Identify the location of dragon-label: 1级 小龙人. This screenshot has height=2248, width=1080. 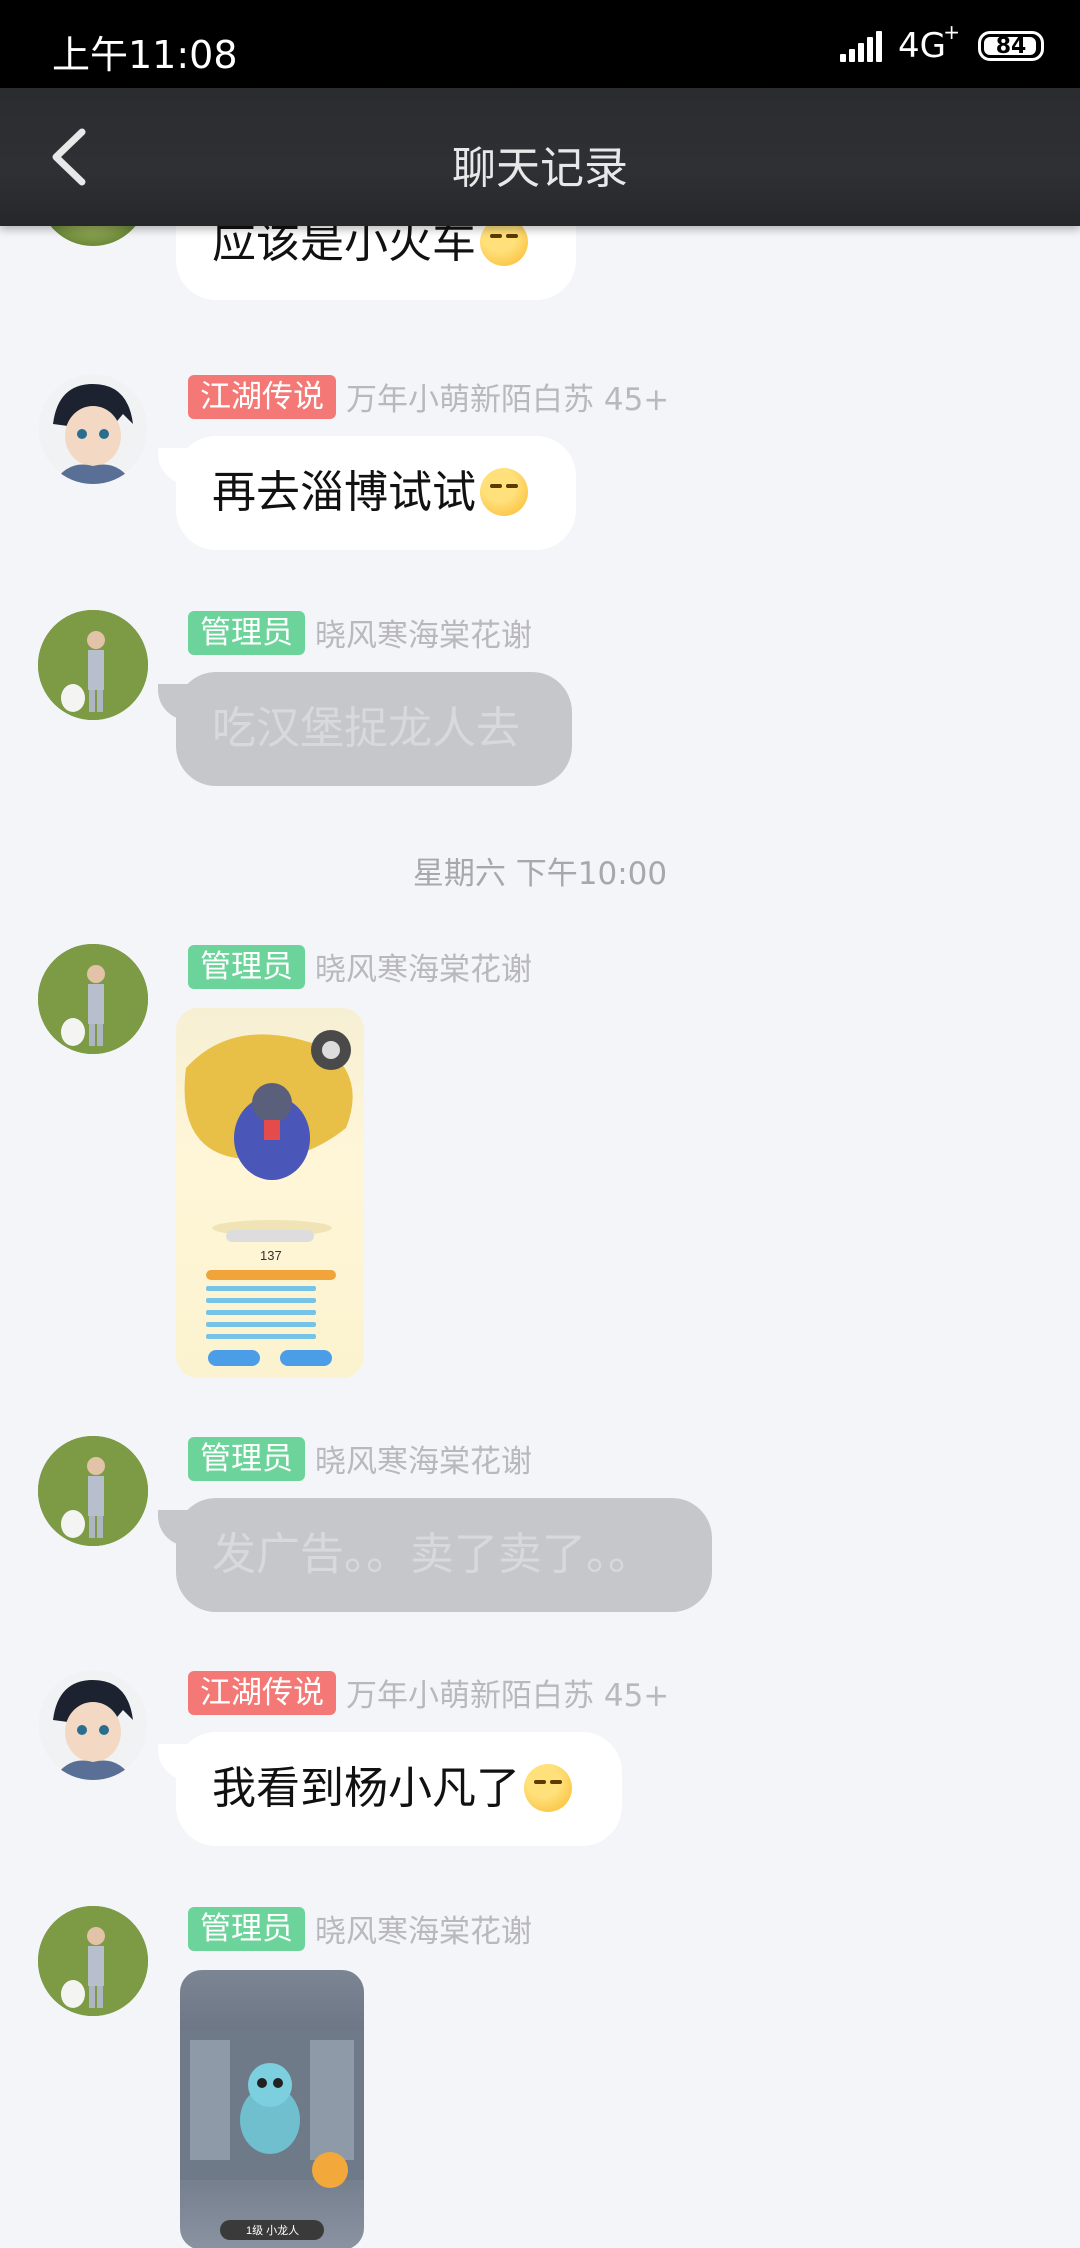
(272, 2230).